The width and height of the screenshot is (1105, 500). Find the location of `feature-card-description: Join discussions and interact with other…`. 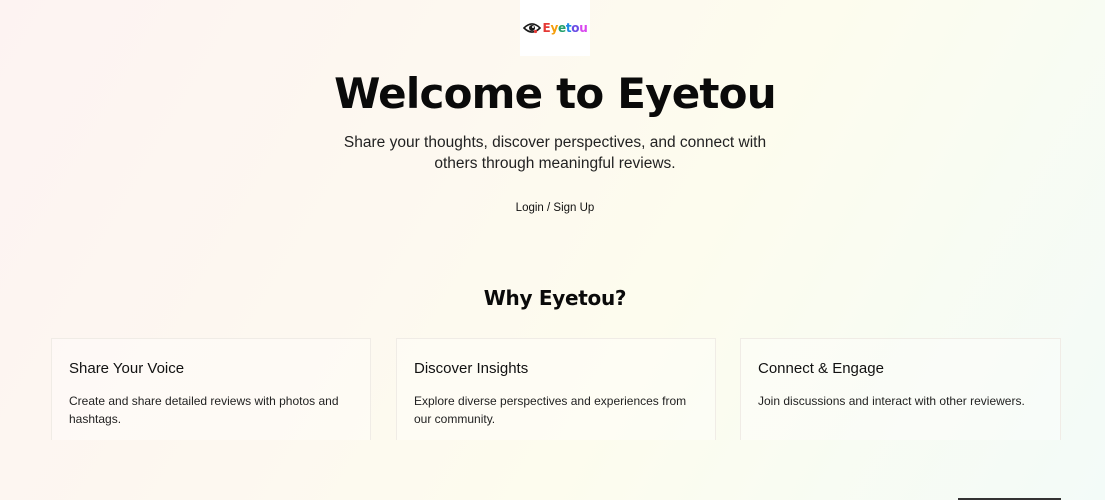

feature-card-description: Join discussions and interact with other… is located at coordinates (891, 401).